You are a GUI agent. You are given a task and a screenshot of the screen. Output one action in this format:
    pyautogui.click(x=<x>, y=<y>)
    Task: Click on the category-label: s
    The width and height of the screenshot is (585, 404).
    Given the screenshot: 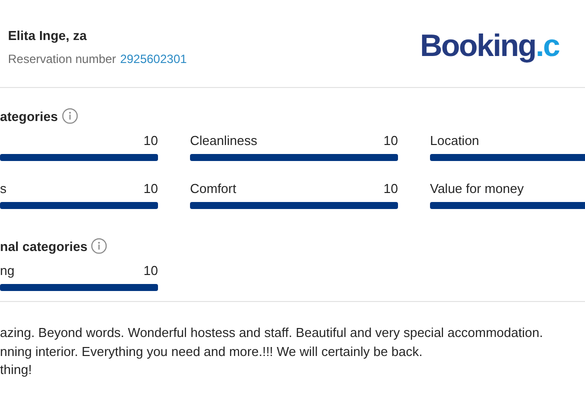 What is the action you would take?
    pyautogui.click(x=3, y=189)
    